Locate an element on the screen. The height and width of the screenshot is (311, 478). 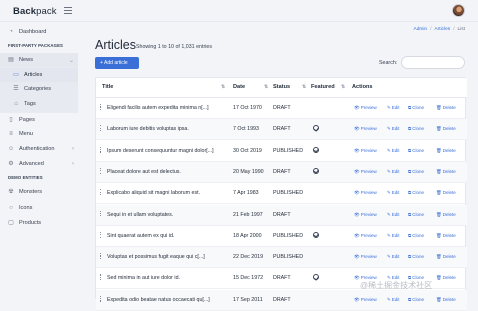
entries-count: Showing 1 to 10 of 1,031 entries is located at coordinates (174, 47).